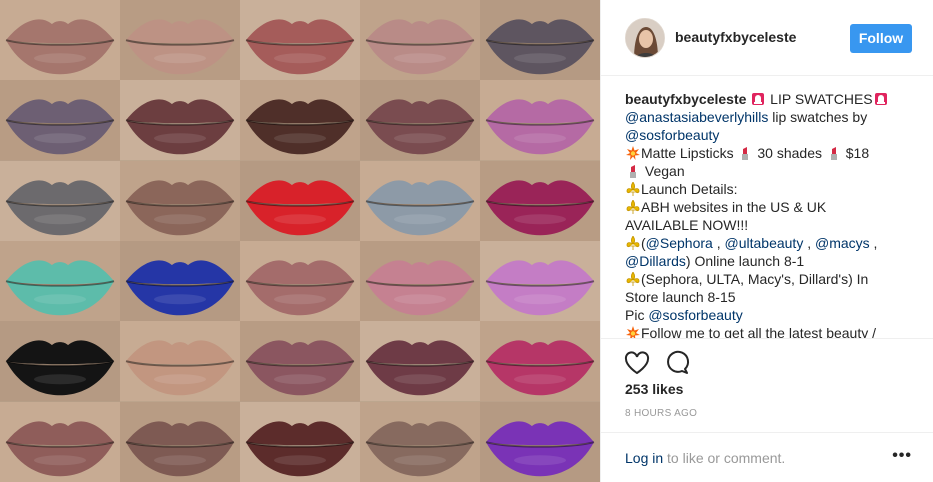  What do you see at coordinates (724, 458) in the screenshot?
I see `login-prompt-text: to like or comment.` at bounding box center [724, 458].